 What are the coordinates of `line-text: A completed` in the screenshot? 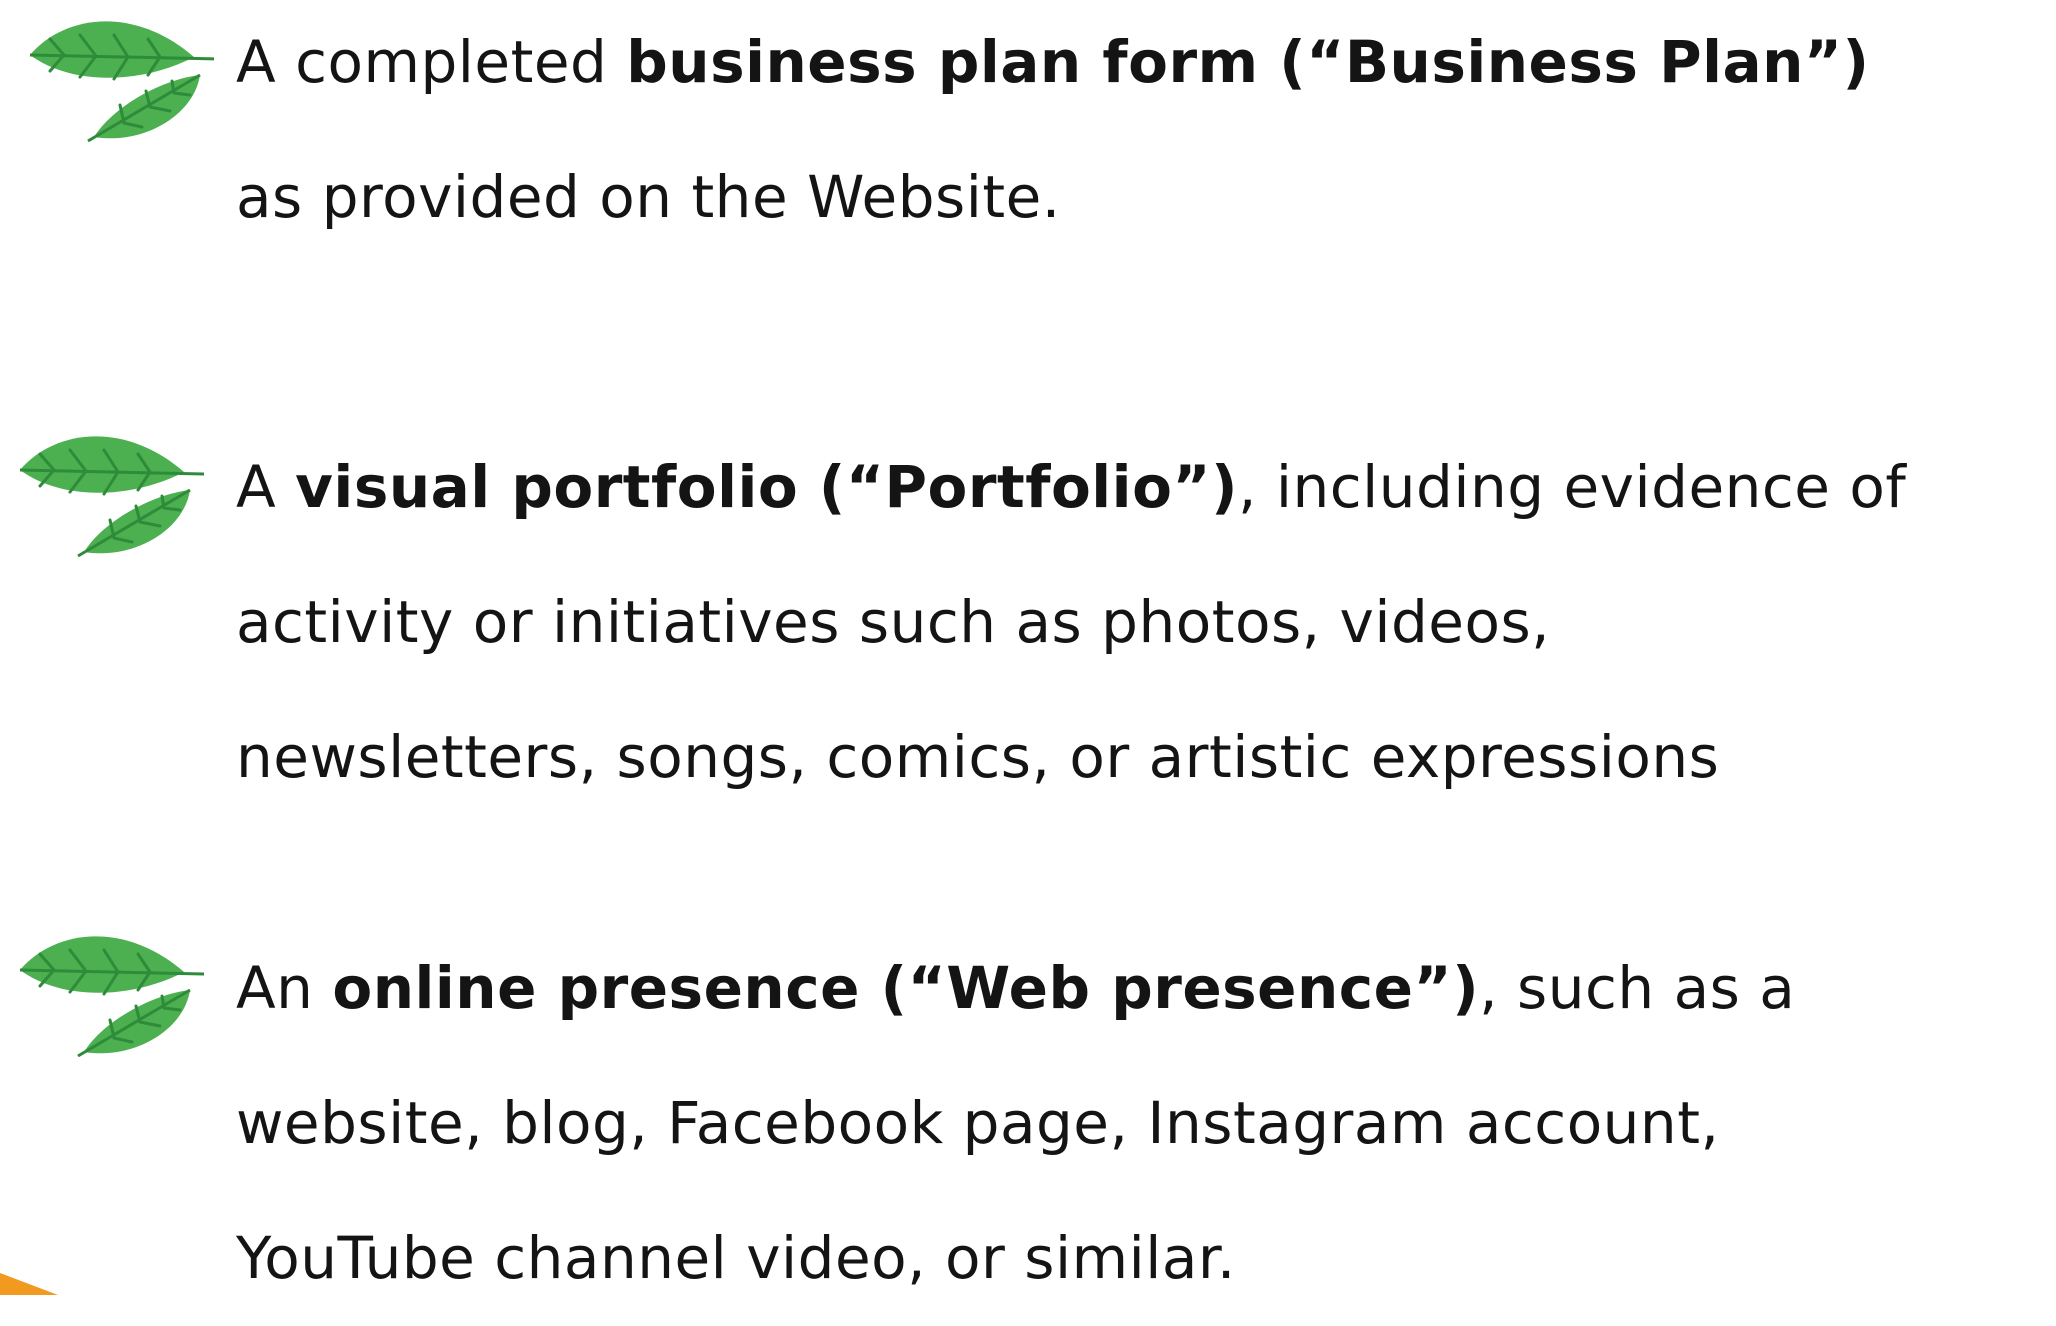 It's located at (431, 62).